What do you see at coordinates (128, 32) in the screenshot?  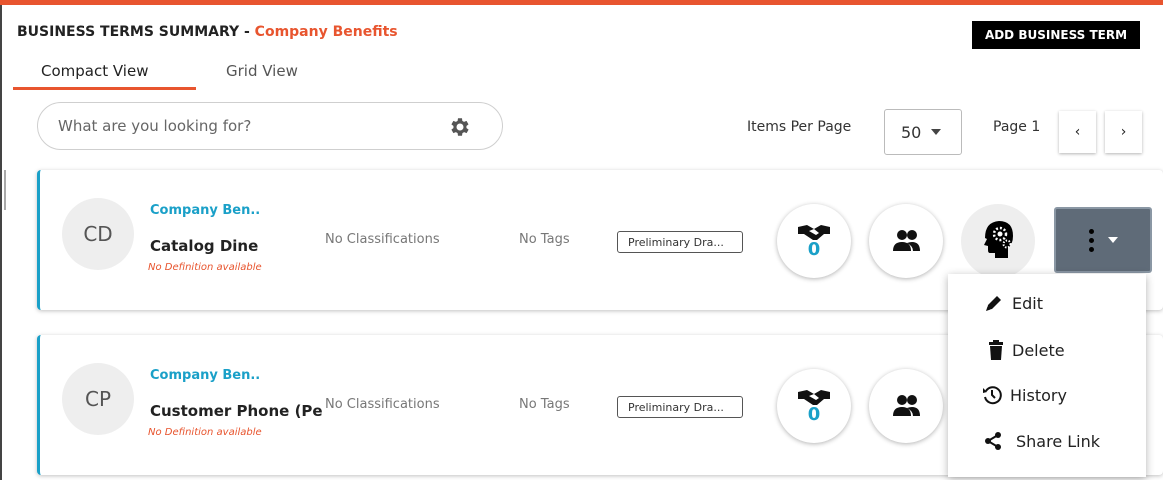 I see `page-title-prefix: BUSINESS TERMS SUMMARY` at bounding box center [128, 32].